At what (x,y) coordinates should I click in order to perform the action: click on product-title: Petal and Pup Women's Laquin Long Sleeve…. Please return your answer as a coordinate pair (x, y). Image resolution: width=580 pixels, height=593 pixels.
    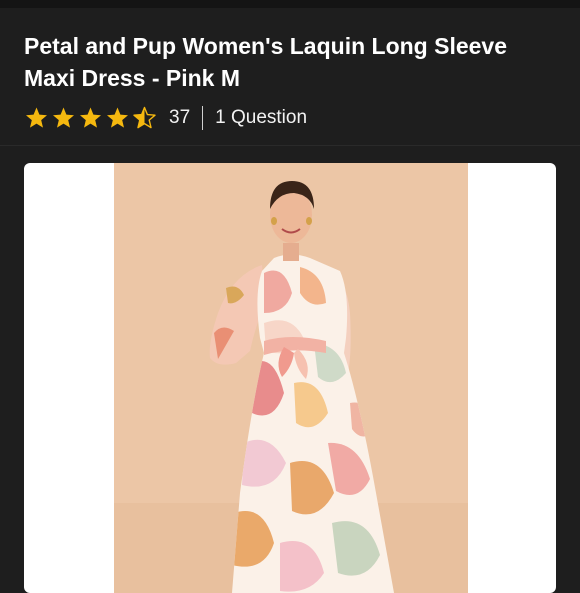
    Looking at the image, I should click on (266, 62).